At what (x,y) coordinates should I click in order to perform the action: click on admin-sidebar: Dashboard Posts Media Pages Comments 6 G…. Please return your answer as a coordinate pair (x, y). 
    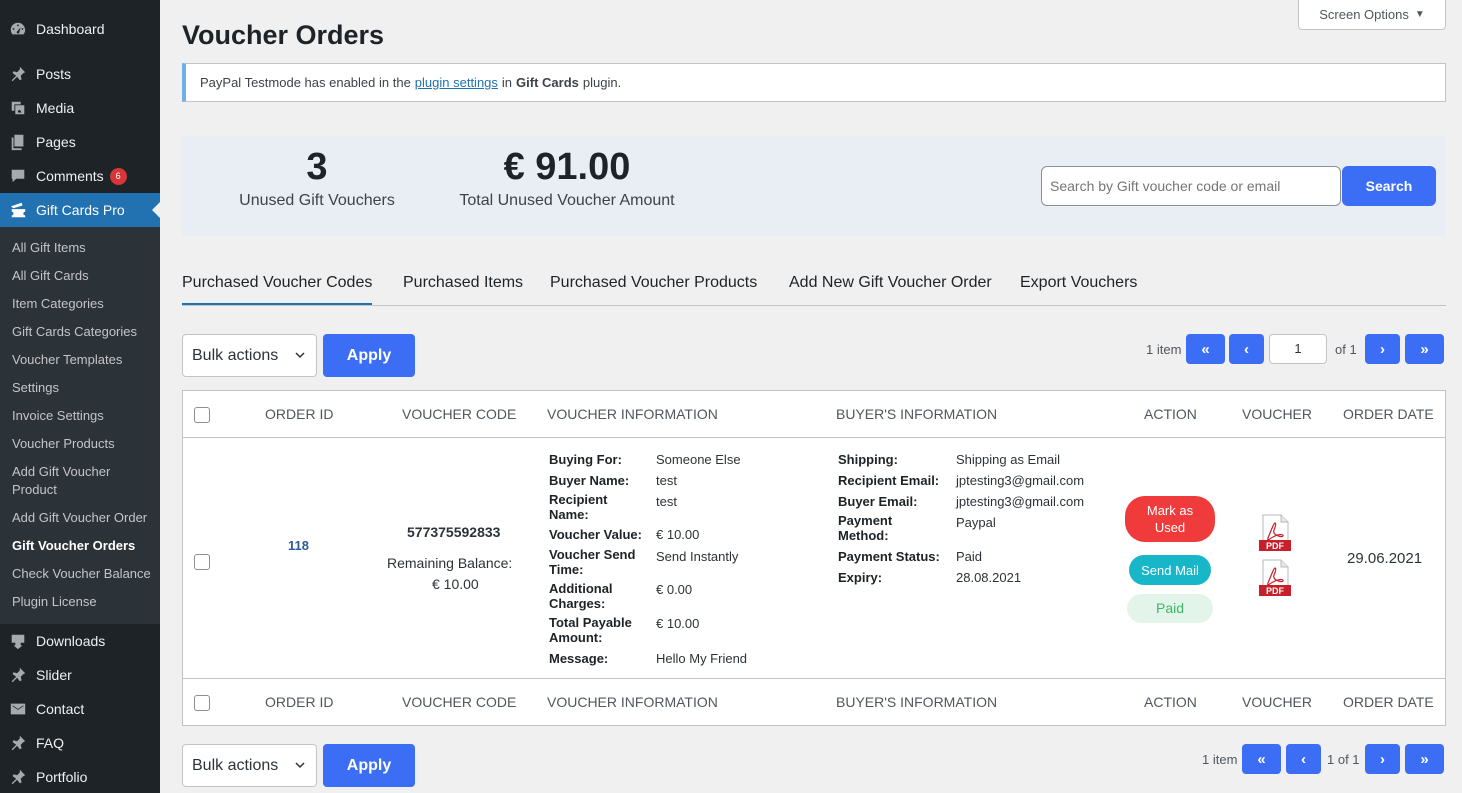
    Looking at the image, I should click on (80, 396).